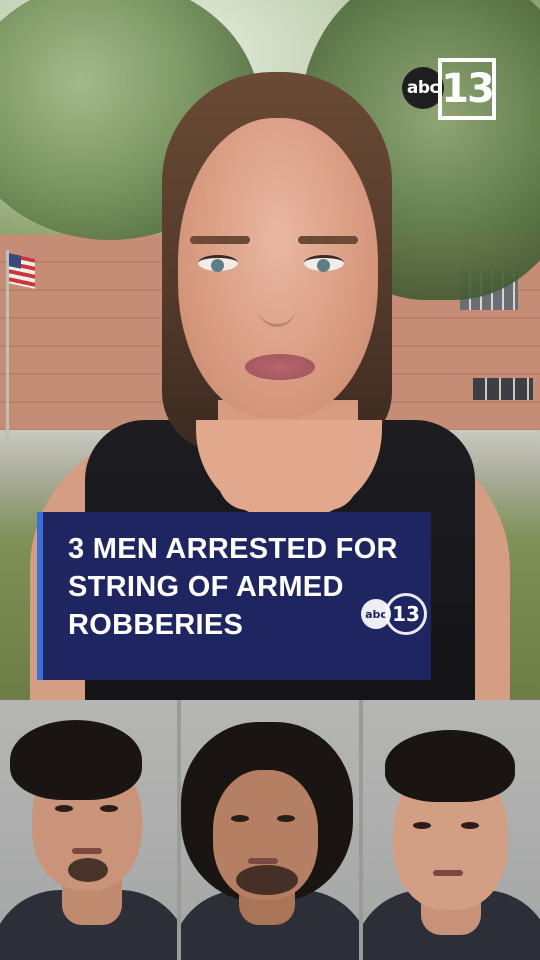  Describe the element at coordinates (233, 549) in the screenshot. I see `headline-line: 3 MEN ARRESTED FOR` at that location.